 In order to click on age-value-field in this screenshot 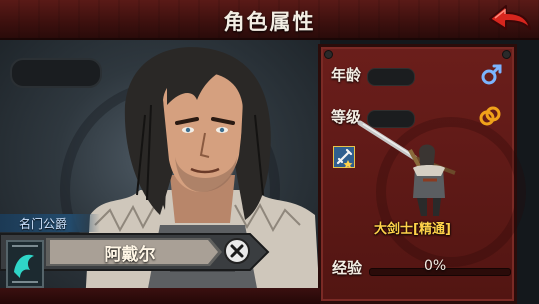, I will do `click(391, 77)`.